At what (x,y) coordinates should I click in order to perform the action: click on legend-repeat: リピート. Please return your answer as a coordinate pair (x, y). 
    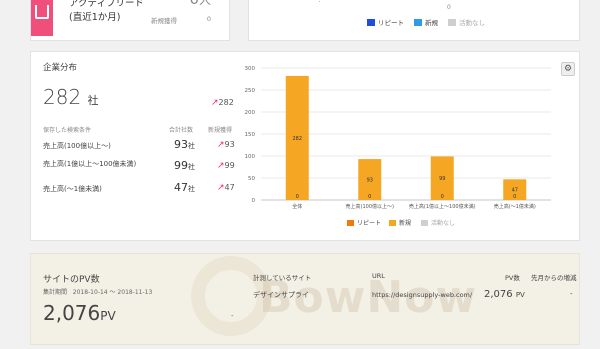
    Looking at the image, I should click on (385, 22).